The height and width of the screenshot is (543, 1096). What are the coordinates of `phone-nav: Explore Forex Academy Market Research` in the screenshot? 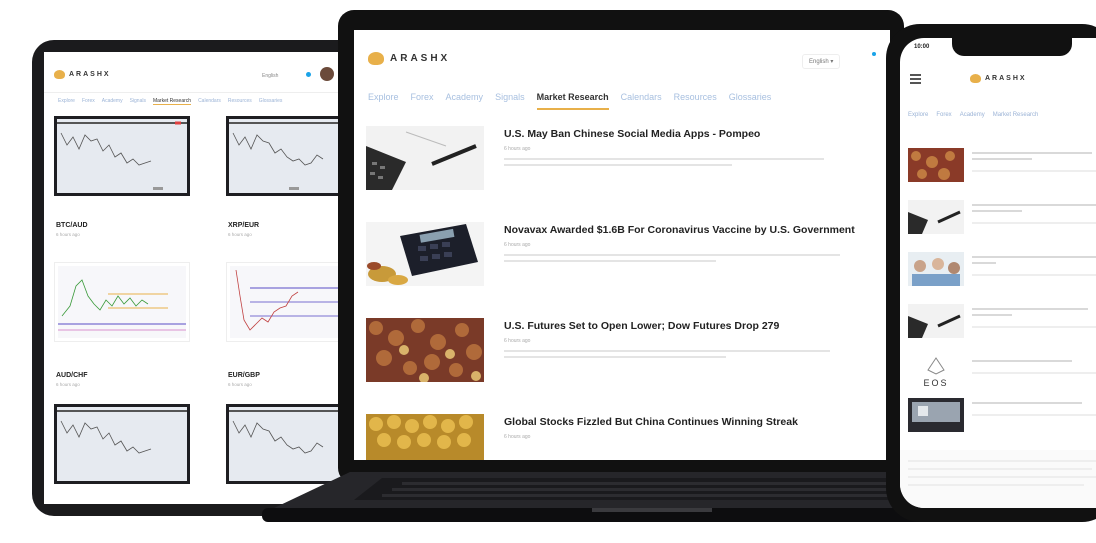 It's located at (973, 115).